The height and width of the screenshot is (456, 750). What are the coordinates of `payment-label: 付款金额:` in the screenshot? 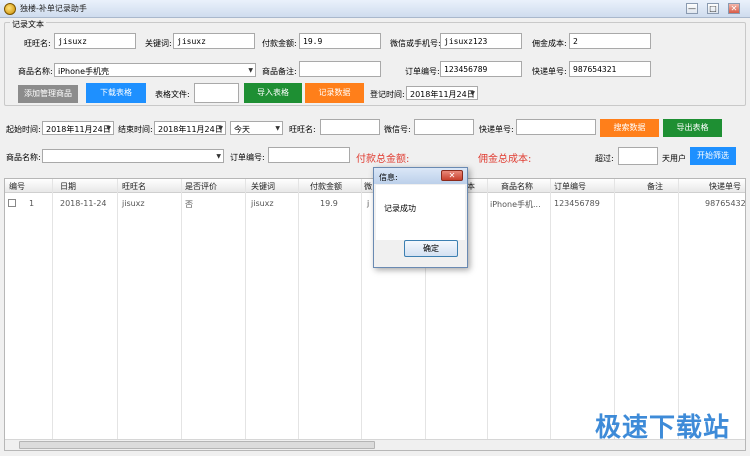 It's located at (279, 43).